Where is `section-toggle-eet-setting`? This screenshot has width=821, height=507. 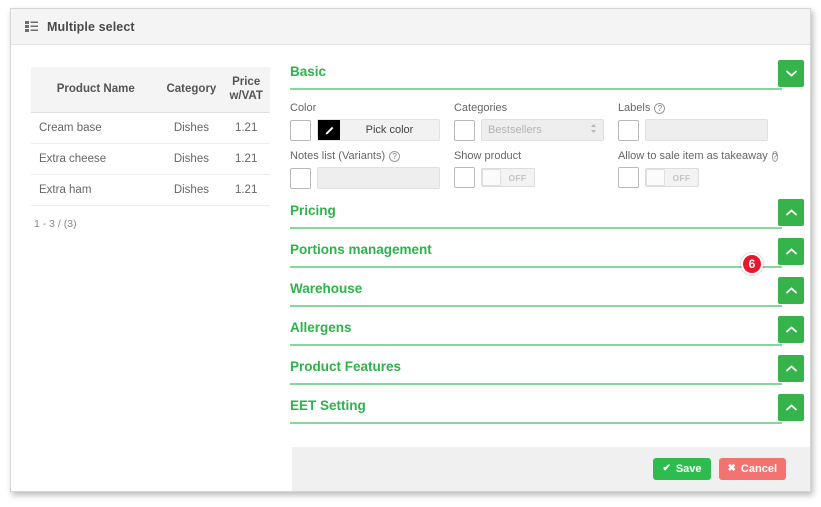 section-toggle-eet-setting is located at coordinates (791, 407).